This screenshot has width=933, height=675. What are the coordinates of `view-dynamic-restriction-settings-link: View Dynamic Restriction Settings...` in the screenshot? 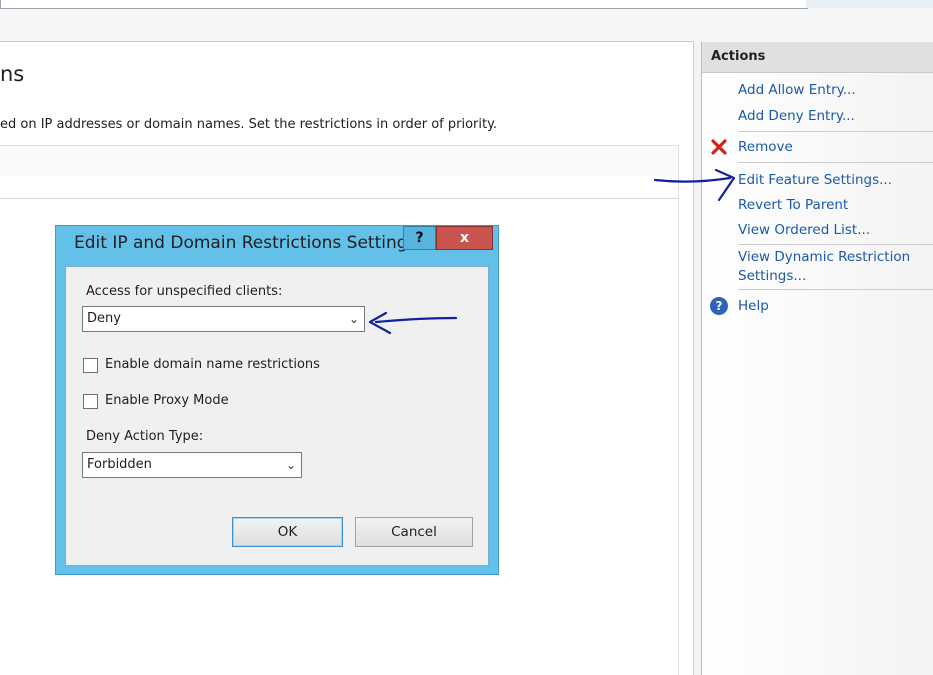 It's located at (824, 267).